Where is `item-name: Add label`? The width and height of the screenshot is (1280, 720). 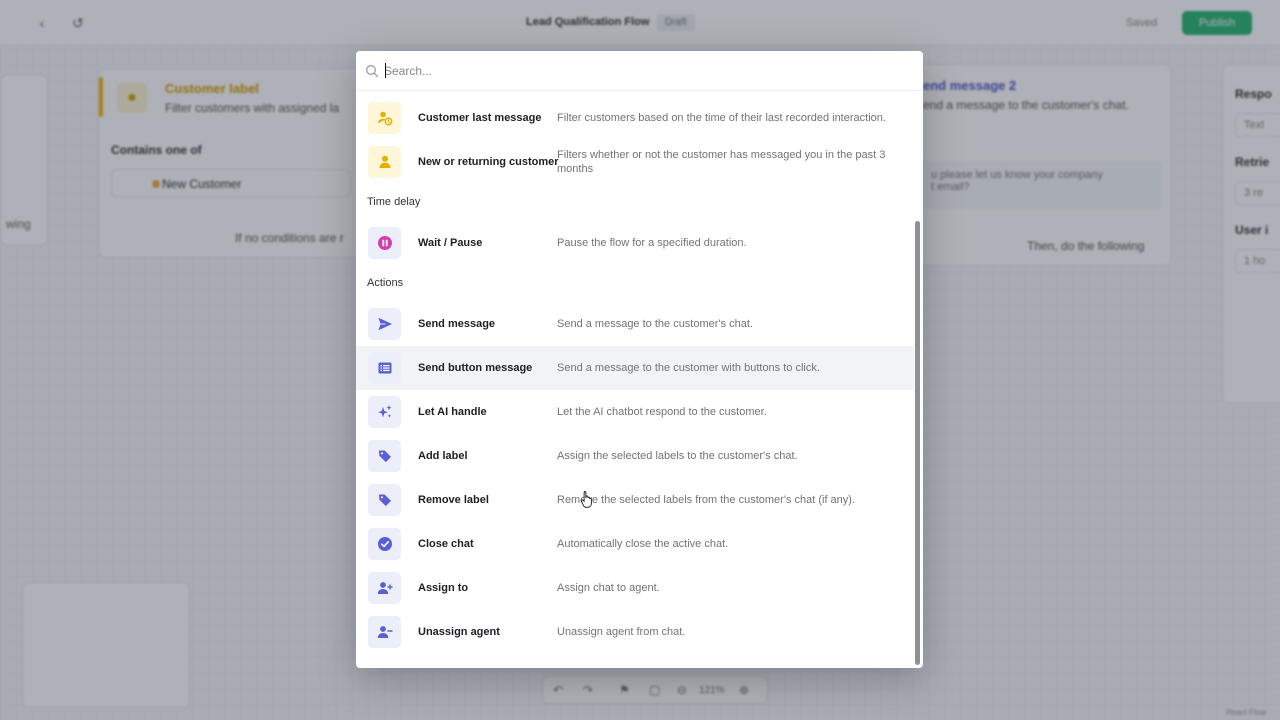
item-name: Add label is located at coordinates (443, 456).